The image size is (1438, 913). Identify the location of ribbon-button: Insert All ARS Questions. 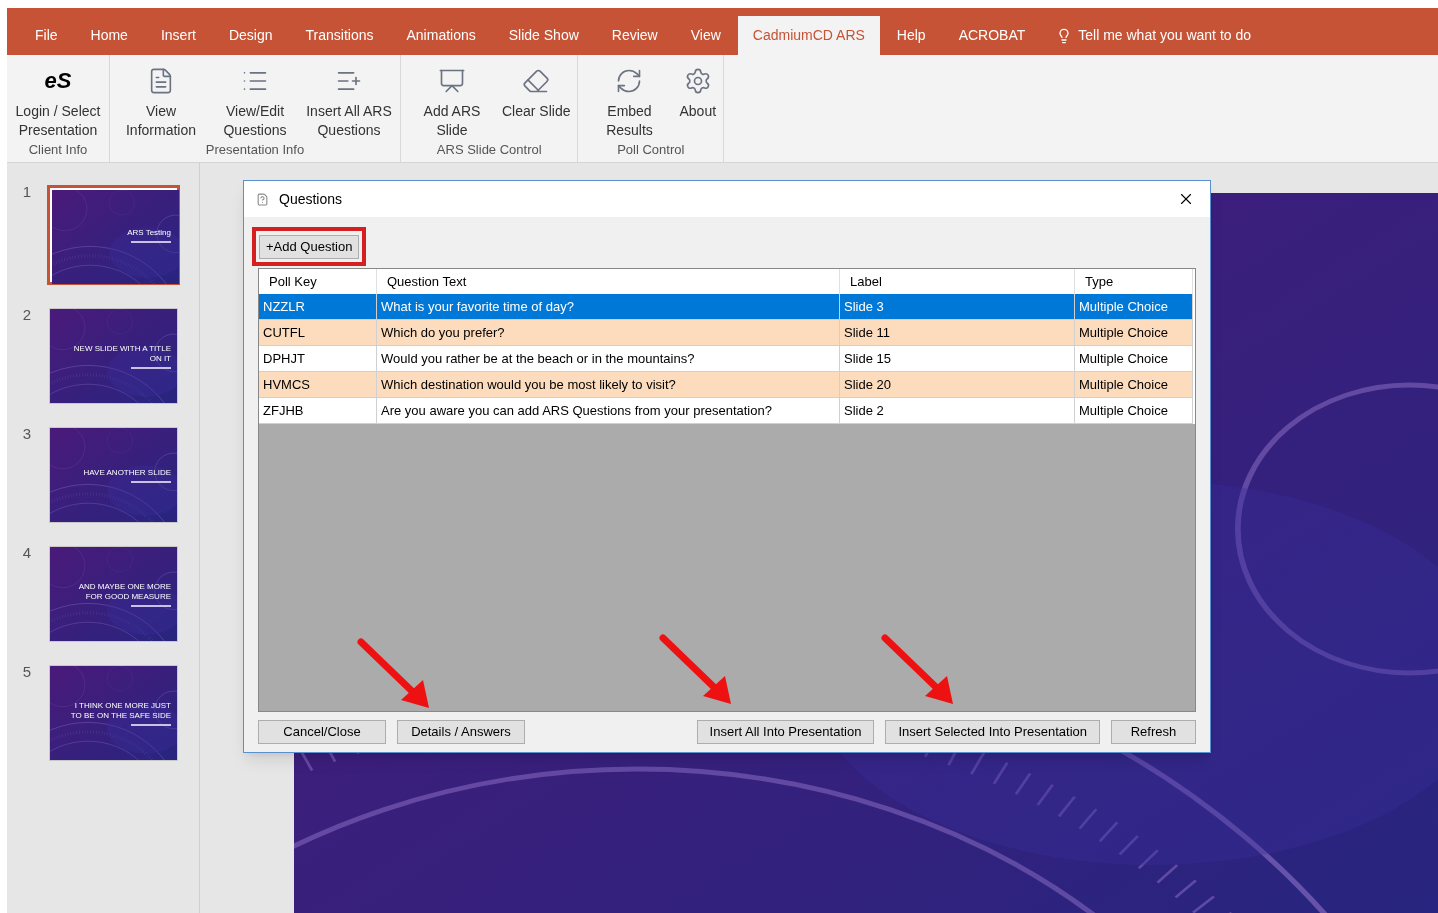
(349, 101).